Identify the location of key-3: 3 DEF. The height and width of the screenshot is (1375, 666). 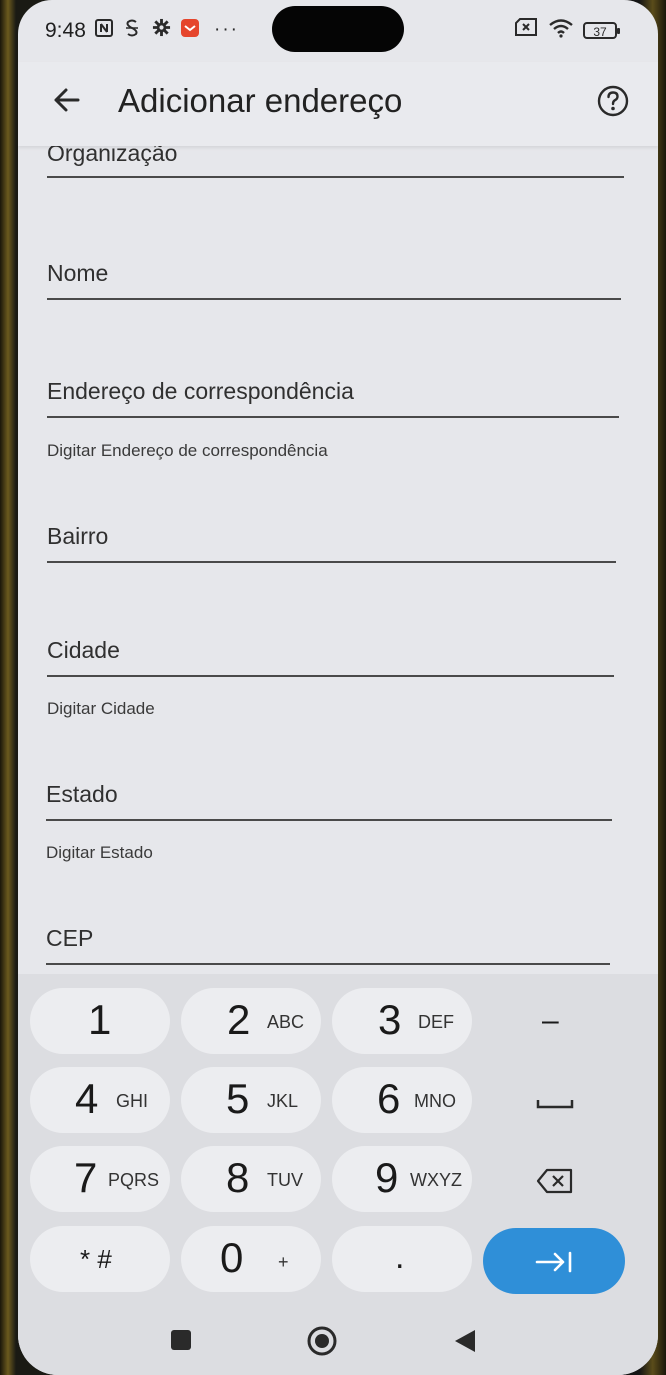
(402, 1021).